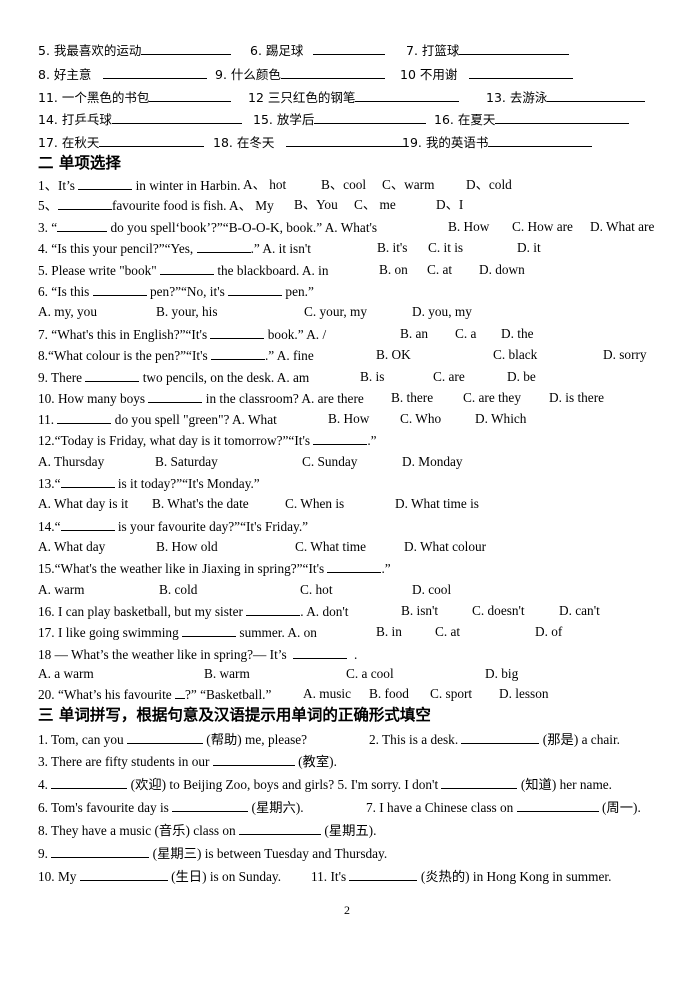 The height and width of the screenshot is (983, 696). Describe the element at coordinates (442, 312) in the screenshot. I see `option-d: D. you, my` at that location.